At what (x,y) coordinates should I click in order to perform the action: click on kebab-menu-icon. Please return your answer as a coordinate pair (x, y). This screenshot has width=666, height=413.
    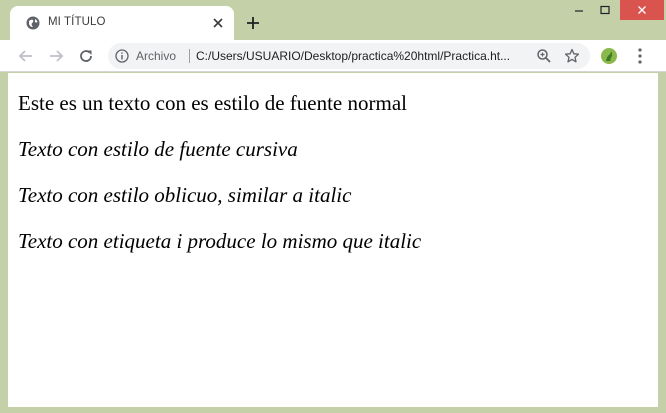
    Looking at the image, I should click on (640, 56).